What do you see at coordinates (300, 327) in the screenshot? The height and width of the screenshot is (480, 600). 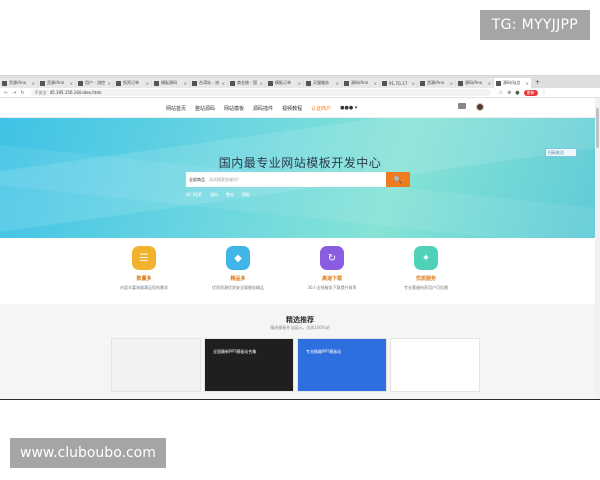 I see `section-subtitle: 精选模板外设展示，优质100%站` at bounding box center [300, 327].